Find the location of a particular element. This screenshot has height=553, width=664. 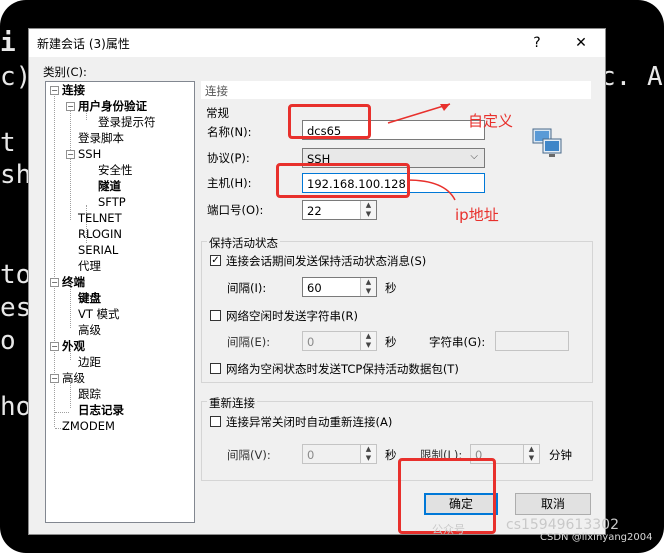

tree-item-vt-mode: VT 模式 is located at coordinates (99, 314).